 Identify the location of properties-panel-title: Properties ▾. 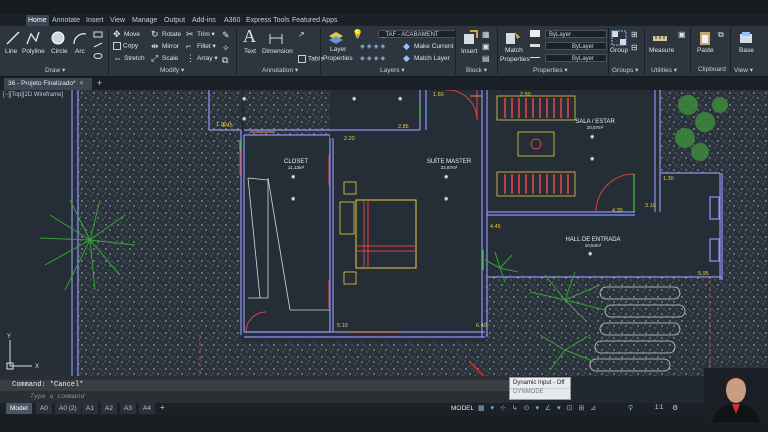
(550, 70).